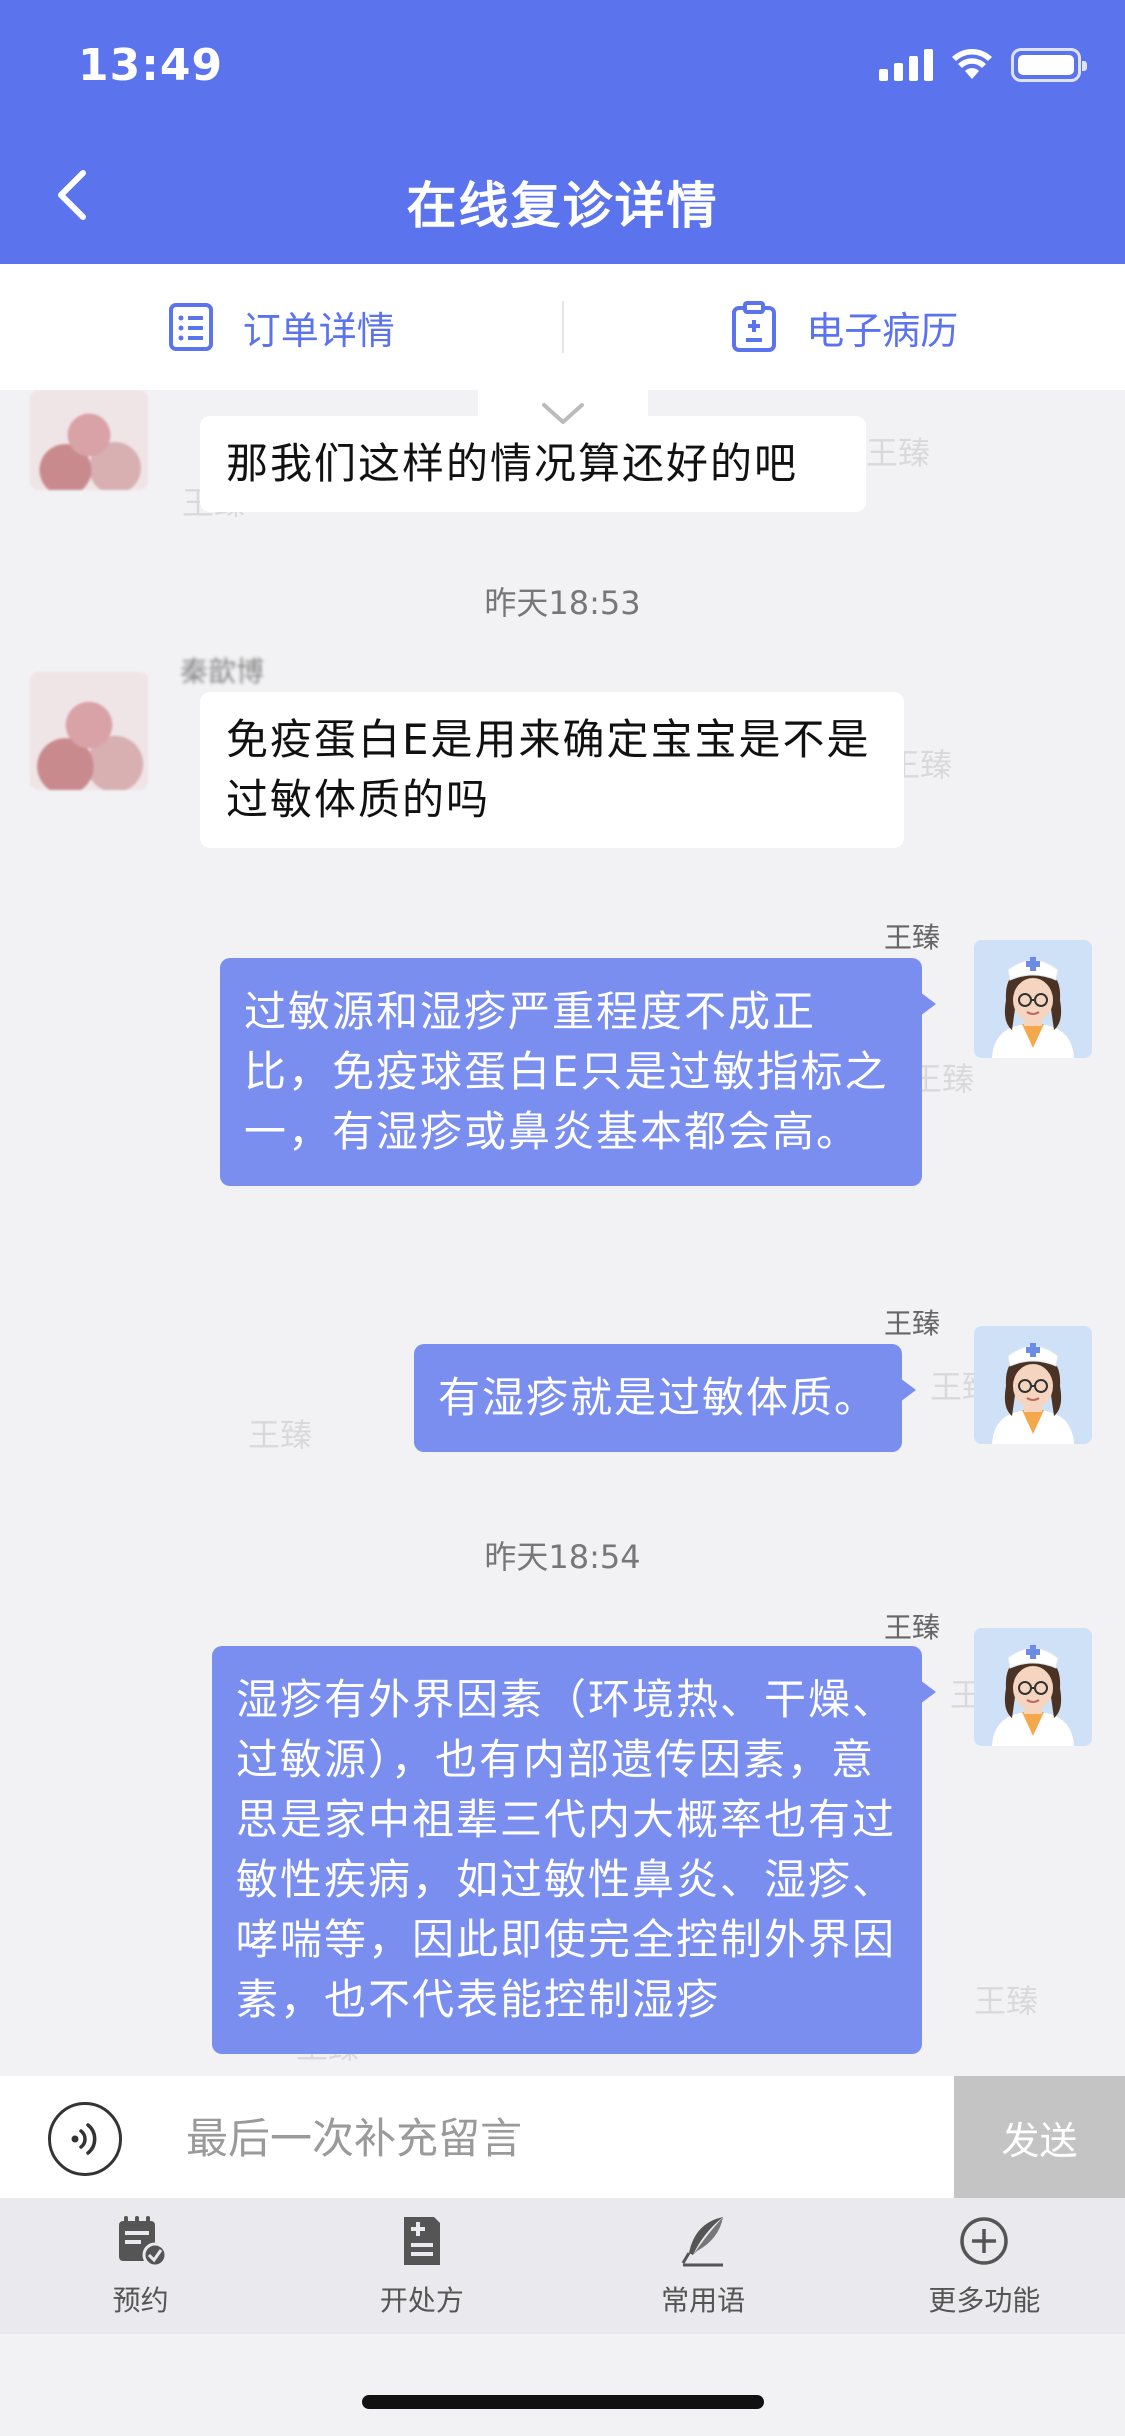  Describe the element at coordinates (984, 2241) in the screenshot. I see `plus-circle-icon` at that location.